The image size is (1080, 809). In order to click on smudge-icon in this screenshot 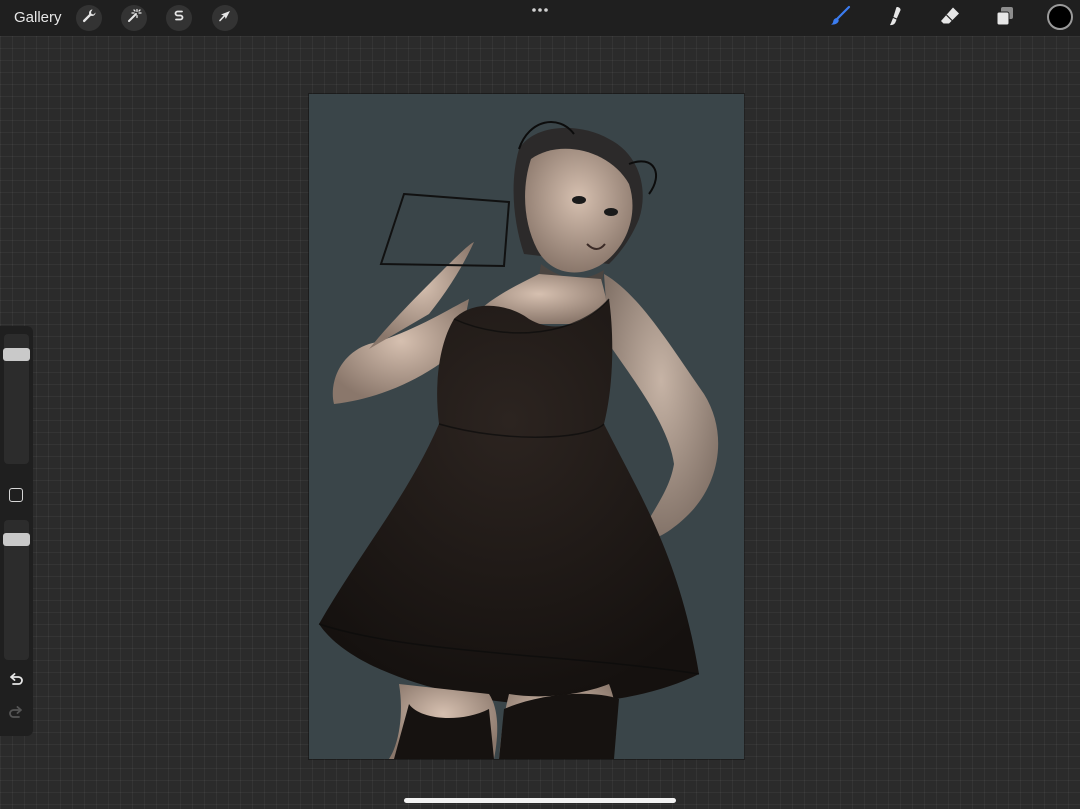, I will do `click(895, 18)`.